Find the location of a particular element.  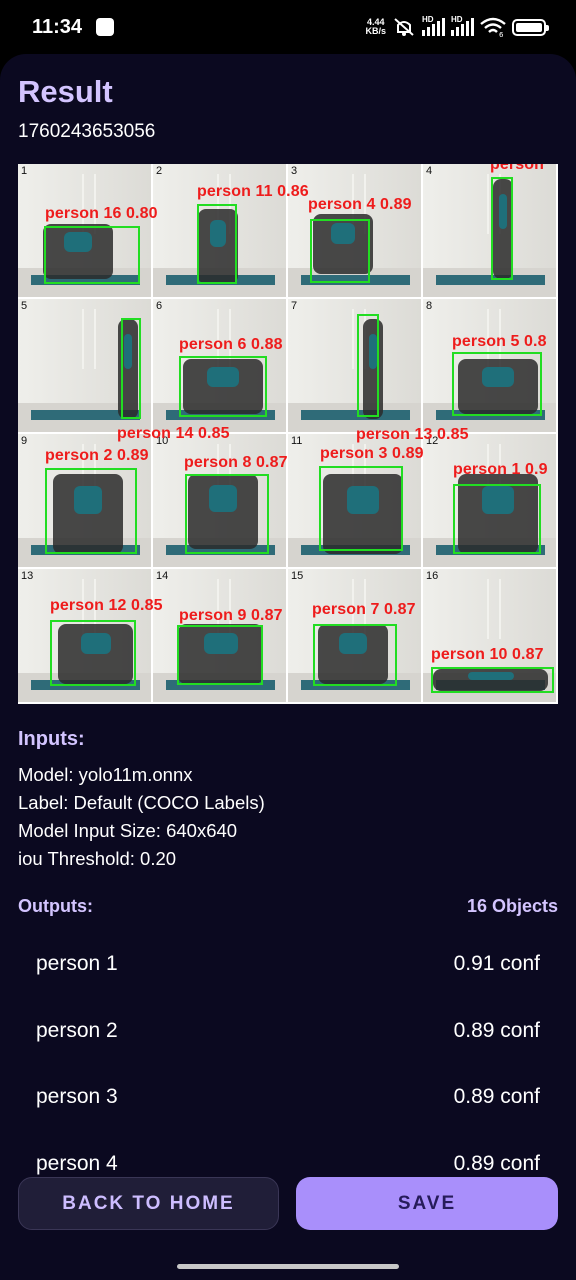

output-confidence: 0.91 conf is located at coordinates (496, 963).